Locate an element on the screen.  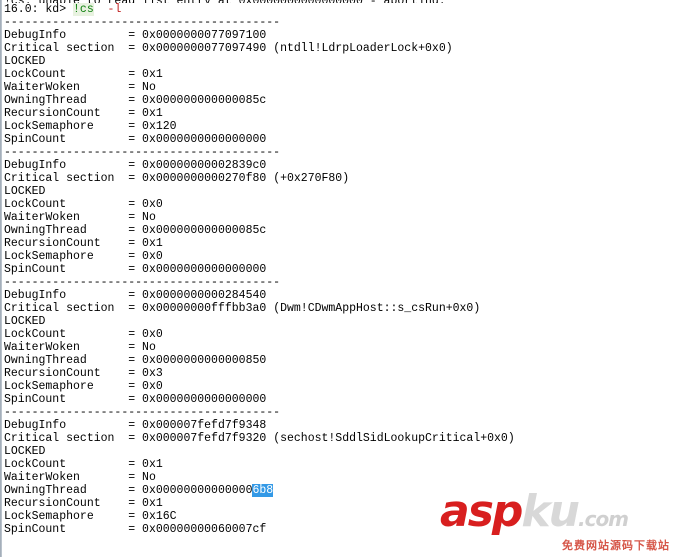
value-critical-section: 0x000007fefd7f9320 is located at coordinates (204, 438).